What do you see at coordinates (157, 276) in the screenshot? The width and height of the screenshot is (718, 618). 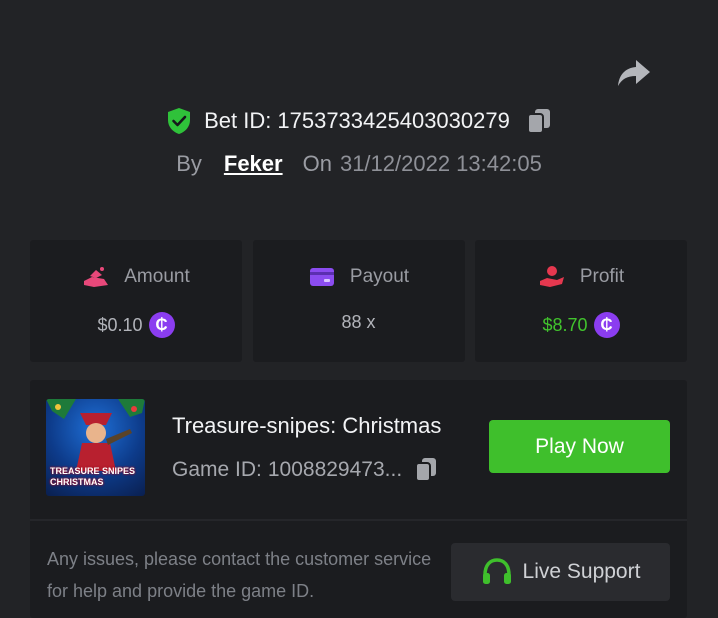 I see `amount-label: Amount` at bounding box center [157, 276].